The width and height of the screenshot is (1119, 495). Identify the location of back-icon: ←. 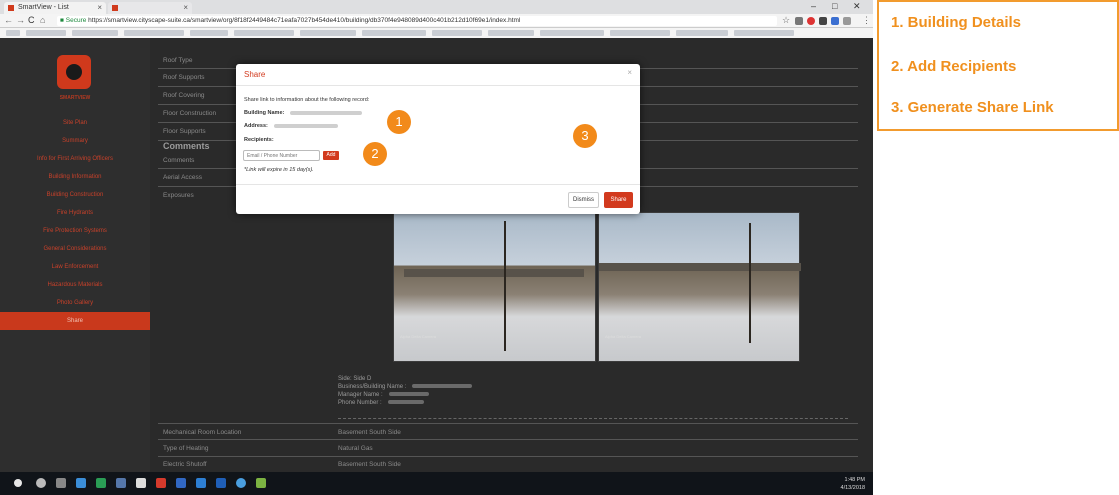
(8, 20).